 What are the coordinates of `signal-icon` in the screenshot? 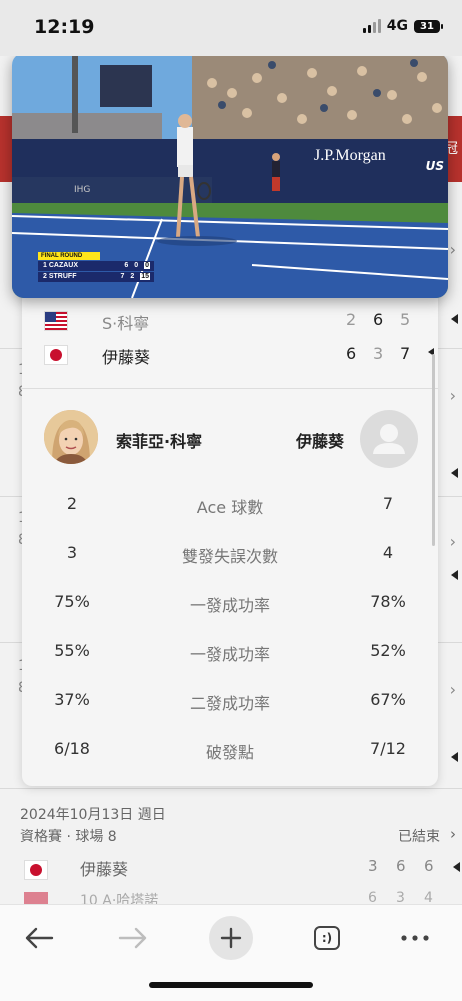 It's located at (371, 26).